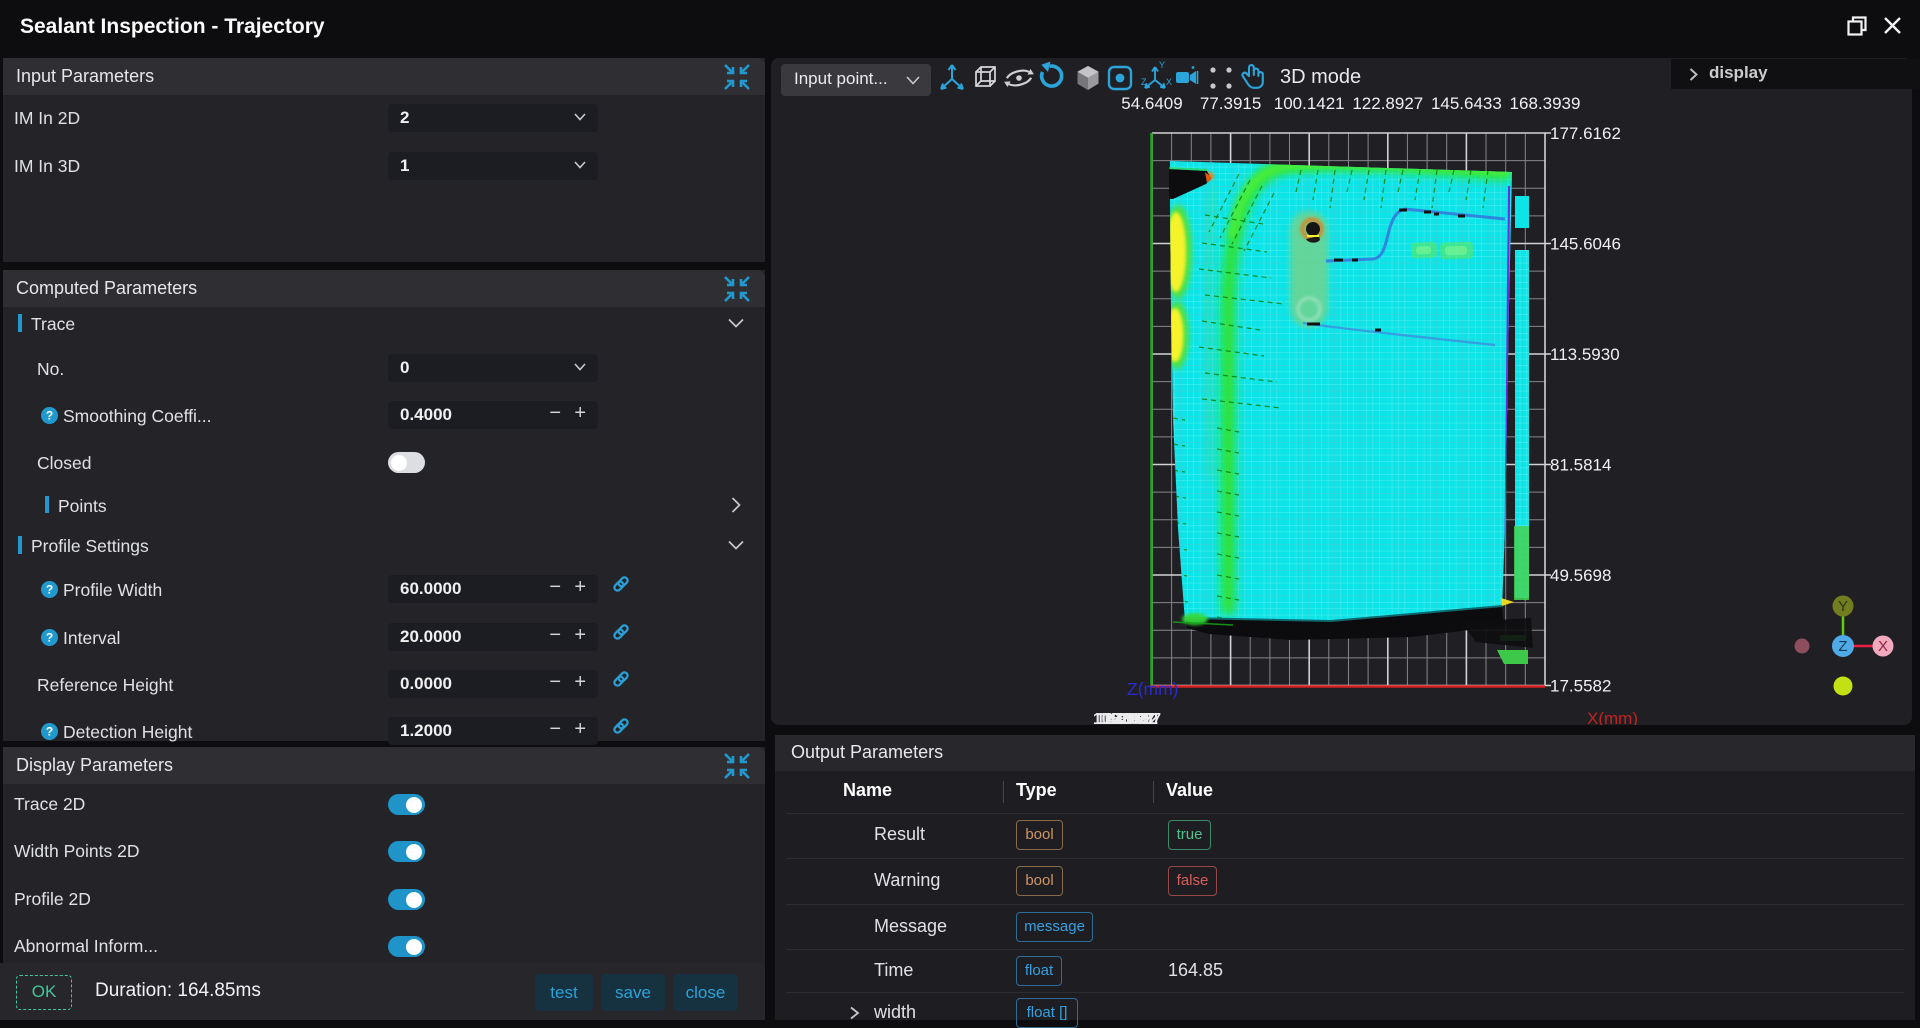  I want to click on svg-text: 177.6162, so click(1585, 133).